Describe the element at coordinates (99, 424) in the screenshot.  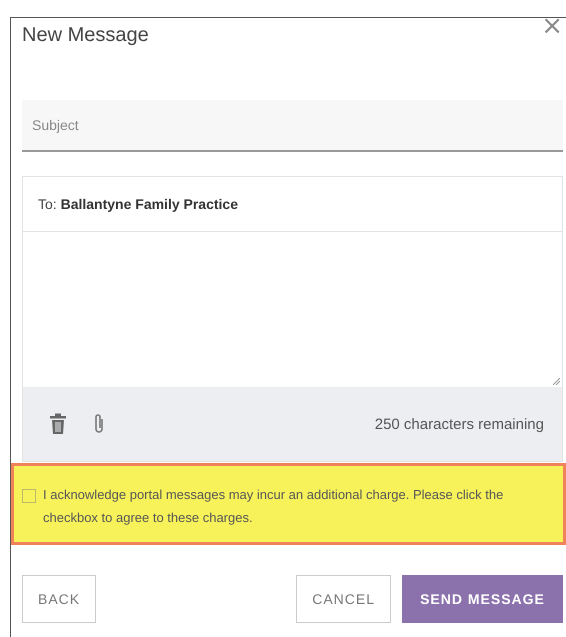
I see `paperclip-icon` at that location.